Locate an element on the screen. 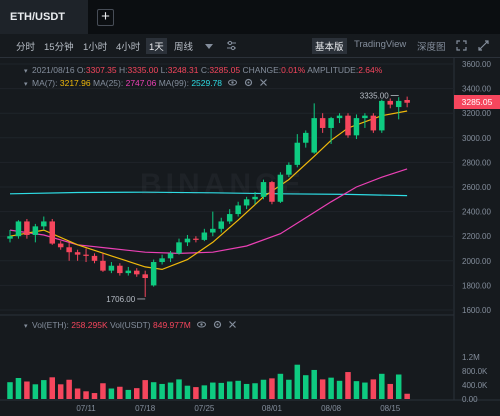 The image size is (500, 416). vol-usdt-label: Vol(USDT) is located at coordinates (130, 325).